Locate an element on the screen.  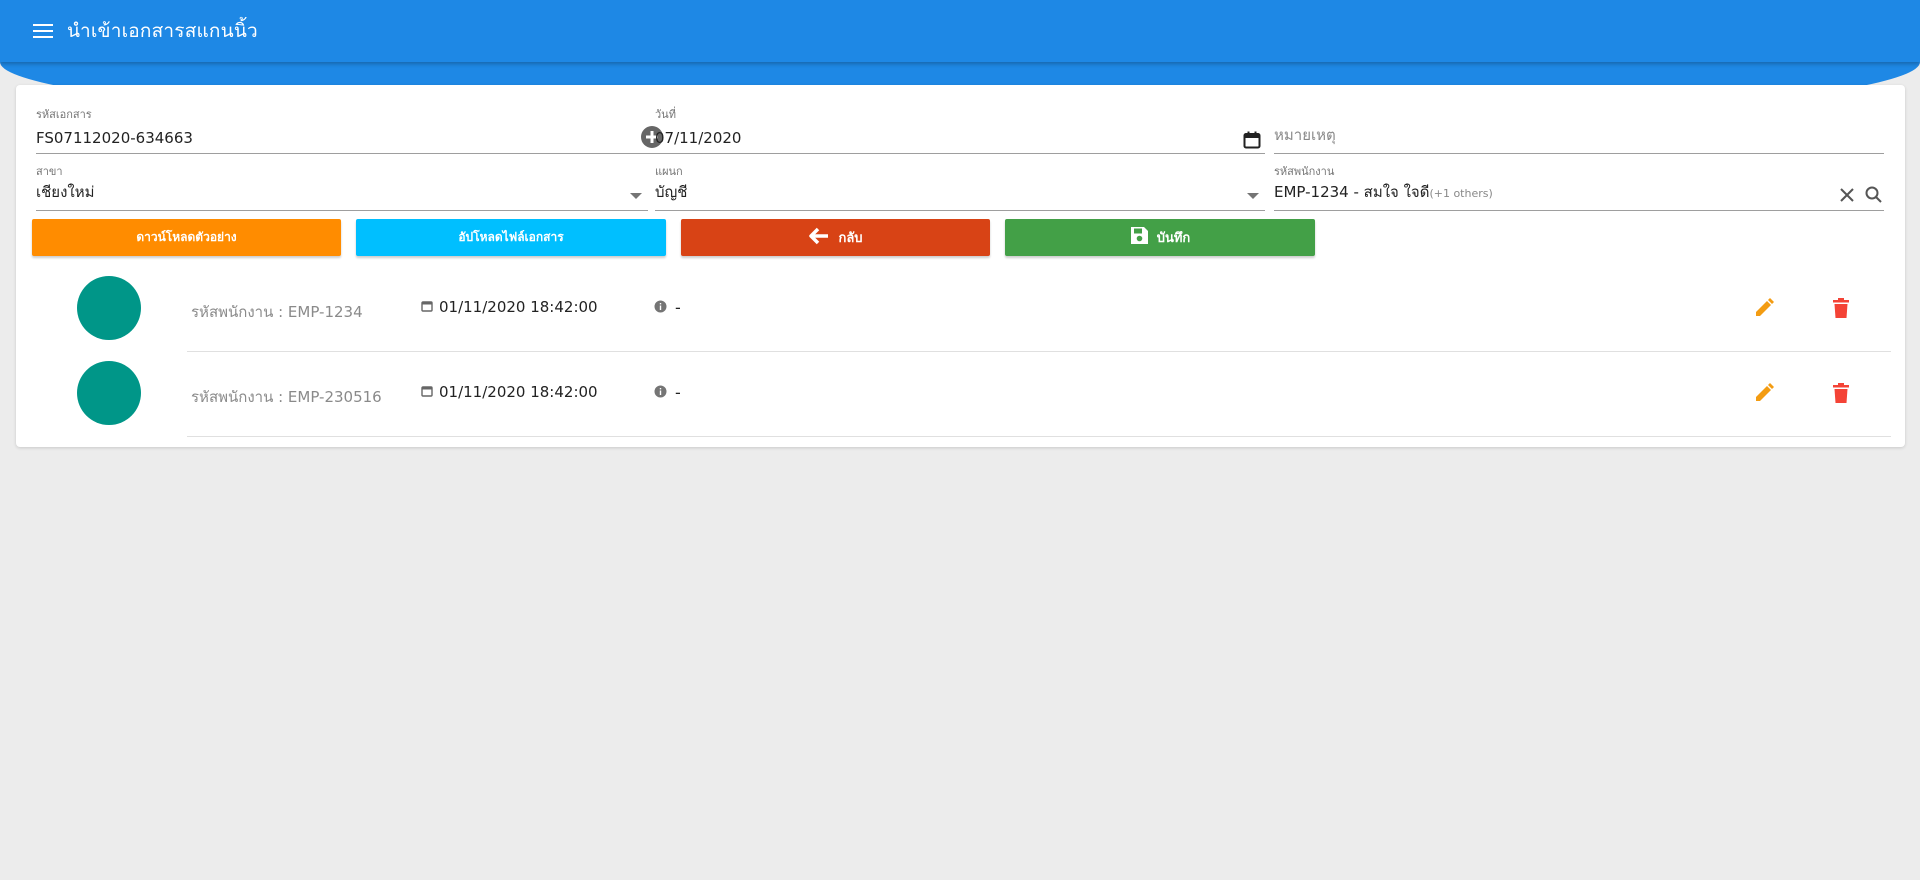
upload-file-label: อัปโหลดไฟล์เอกสาร is located at coordinates (511, 237).